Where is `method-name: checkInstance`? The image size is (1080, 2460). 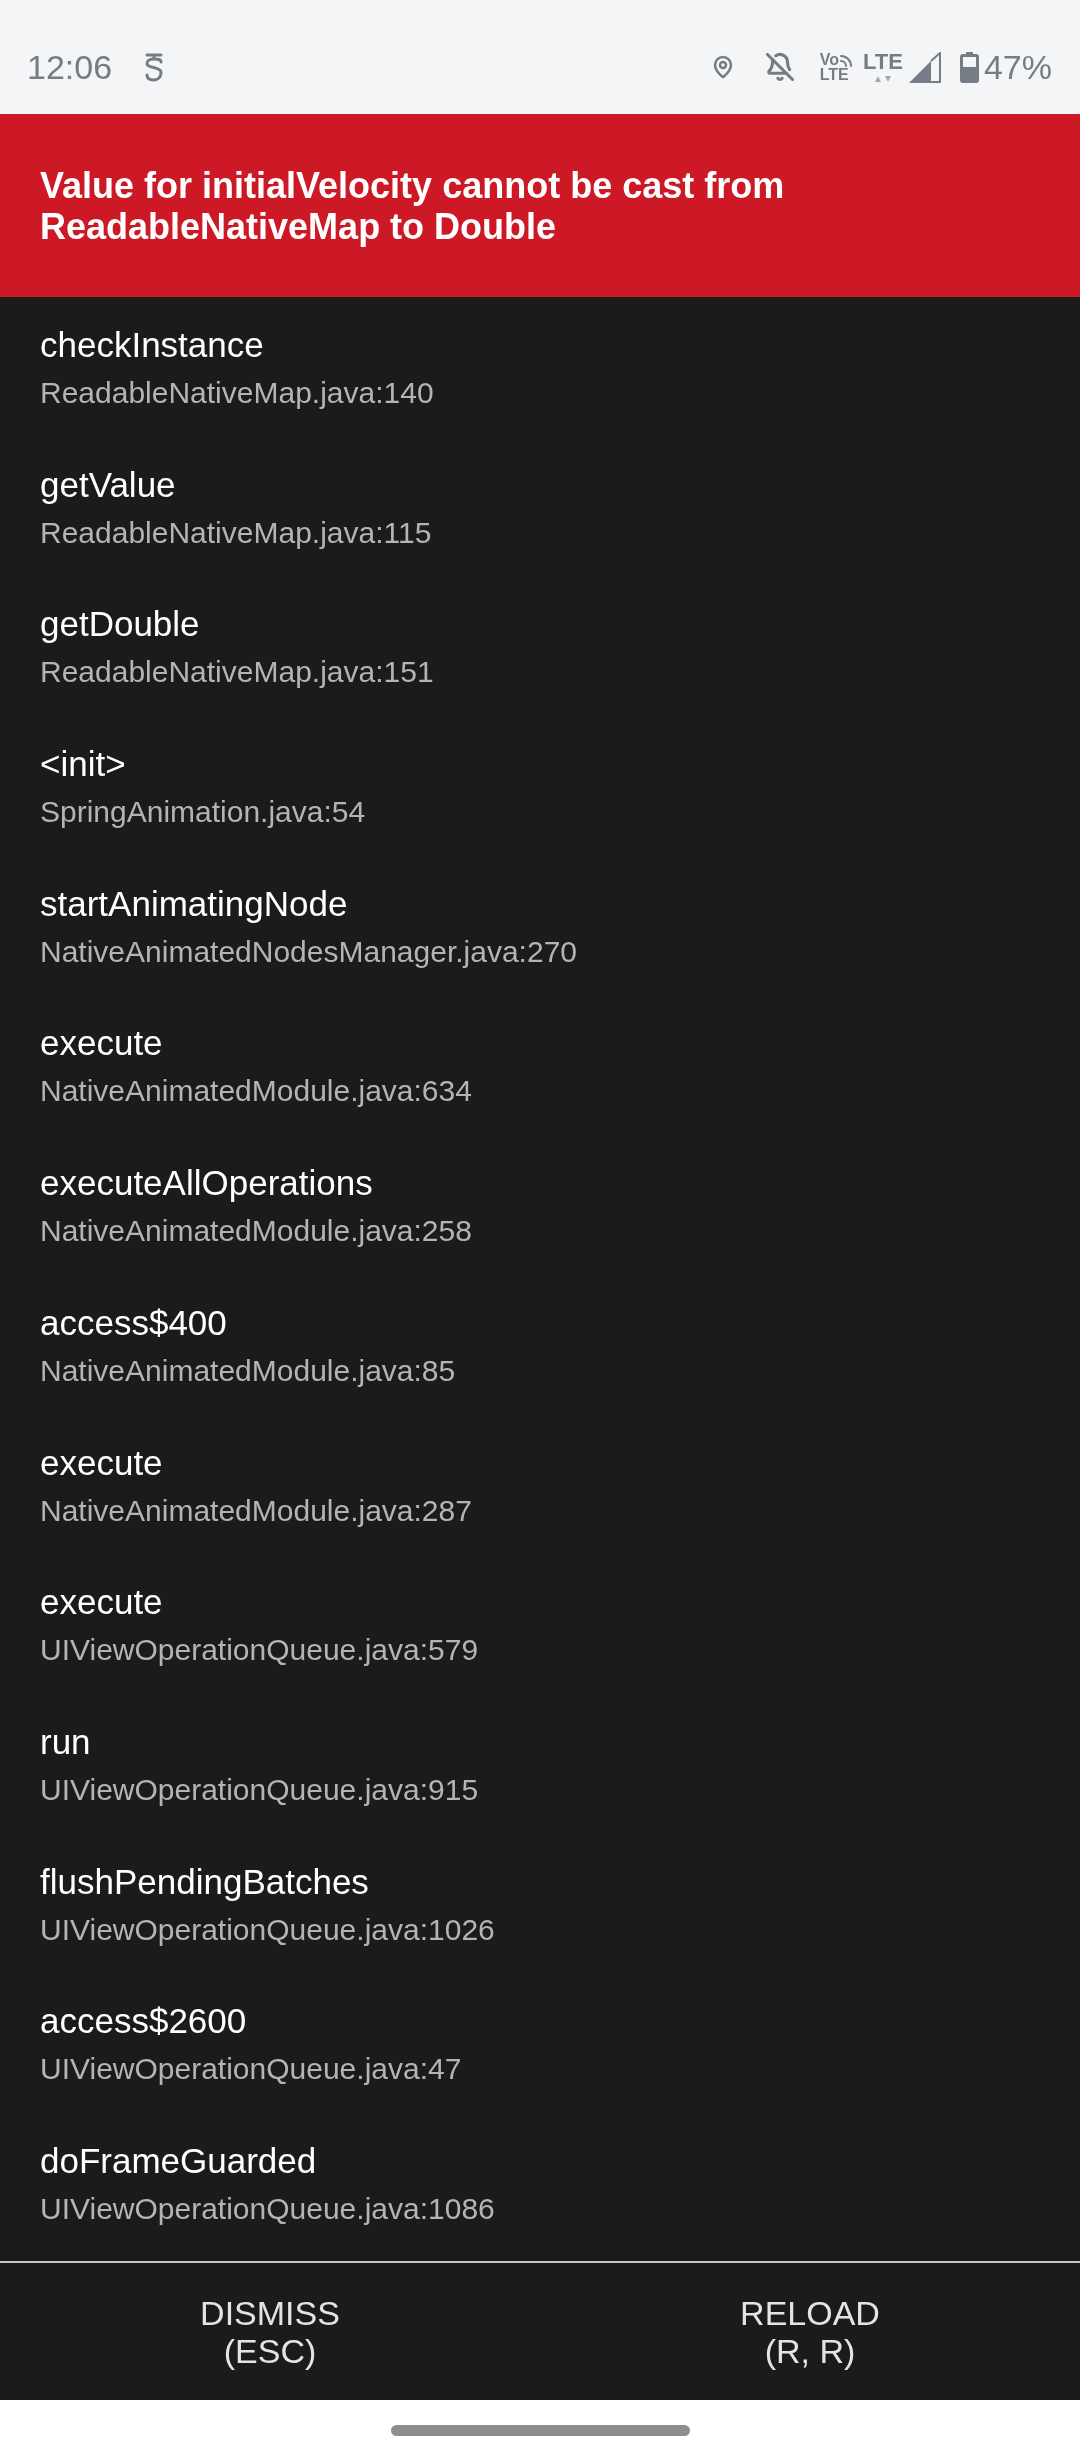
method-name: checkInstance is located at coordinates (152, 345).